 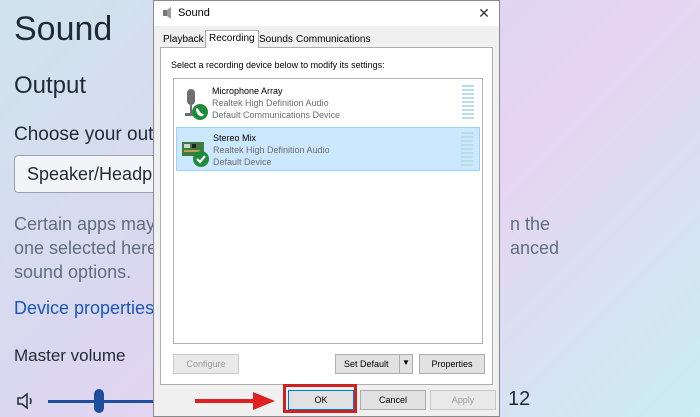 What do you see at coordinates (73, 272) in the screenshot?
I see `description-line-3: sound options.` at bounding box center [73, 272].